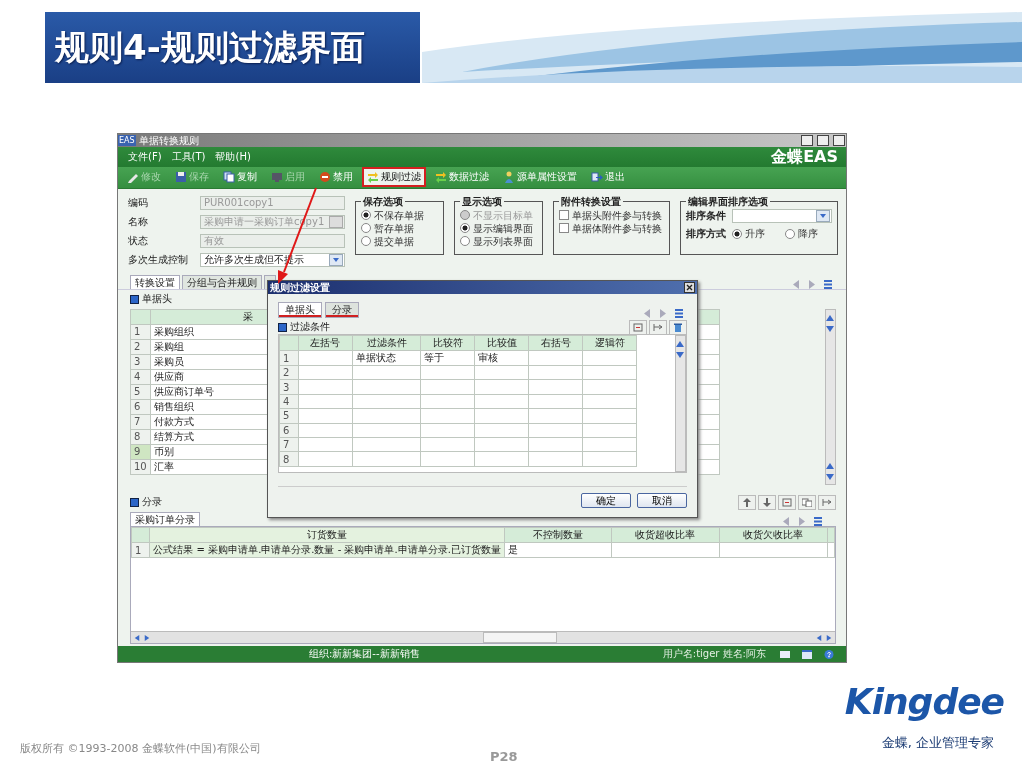 The height and width of the screenshot is (768, 1024). Describe the element at coordinates (447, 343) in the screenshot. I see `column-header: 比较符` at that location.